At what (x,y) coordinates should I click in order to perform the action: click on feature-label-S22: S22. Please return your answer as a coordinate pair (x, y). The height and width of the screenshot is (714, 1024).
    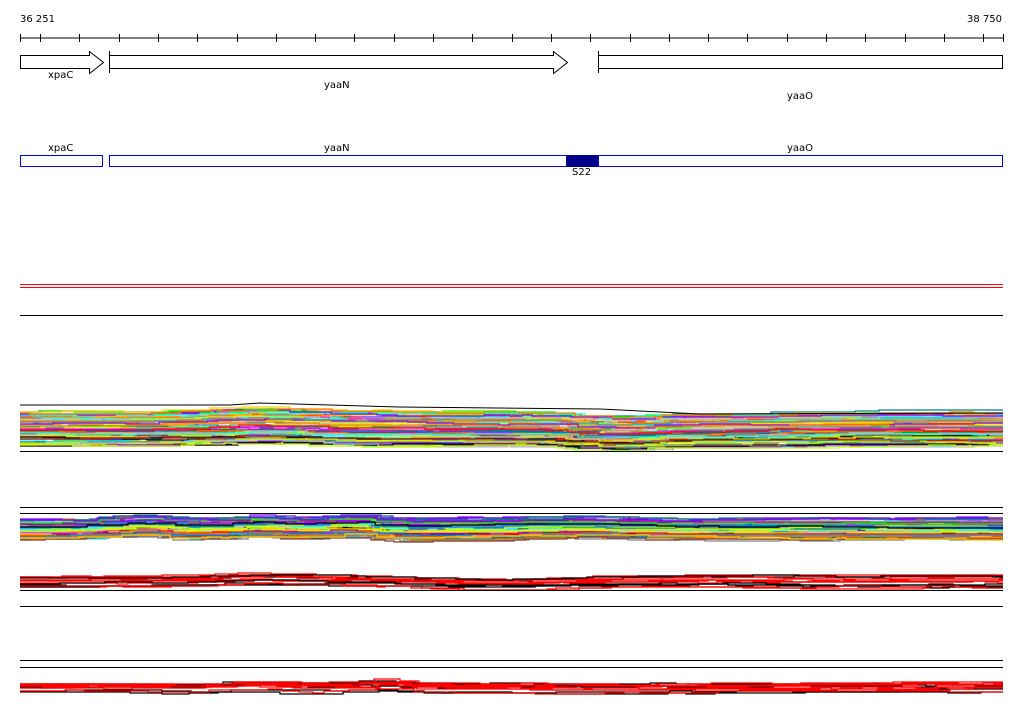
    Looking at the image, I should click on (582, 172).